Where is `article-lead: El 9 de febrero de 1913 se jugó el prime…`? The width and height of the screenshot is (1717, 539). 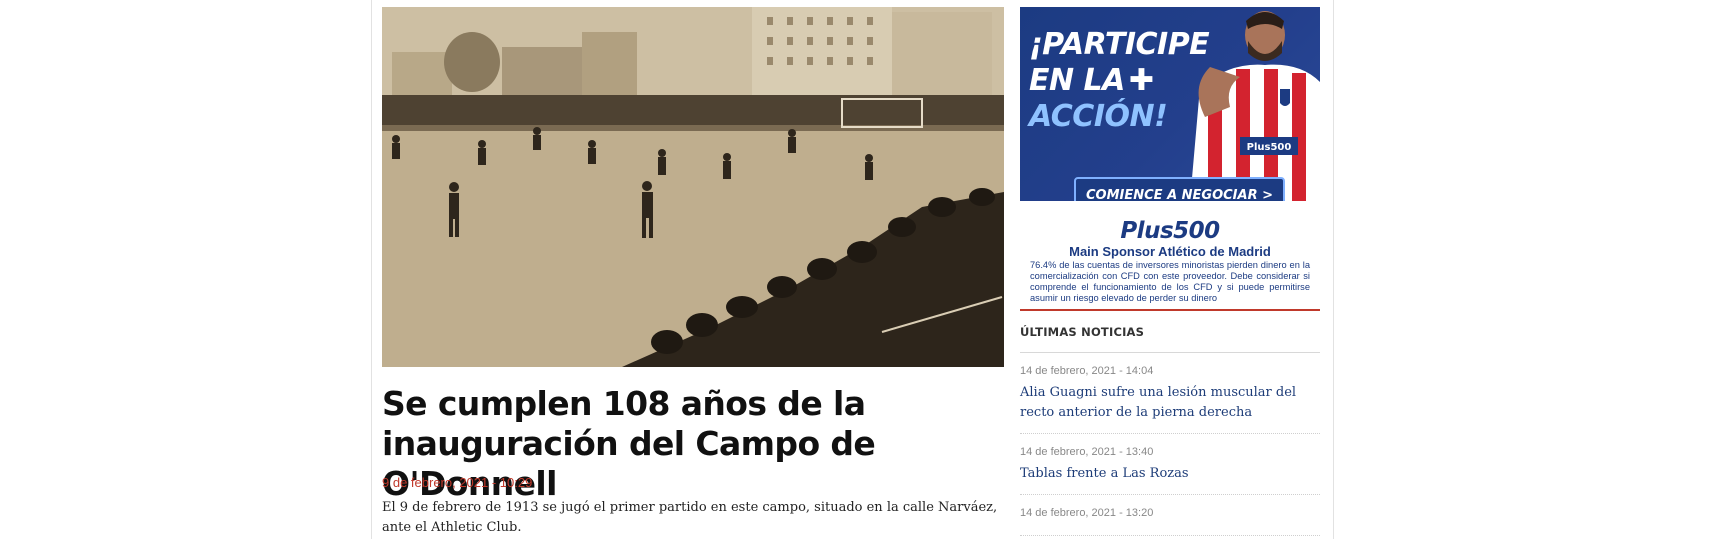 article-lead: El 9 de febrero de 1913 se jugó el prime… is located at coordinates (690, 517).